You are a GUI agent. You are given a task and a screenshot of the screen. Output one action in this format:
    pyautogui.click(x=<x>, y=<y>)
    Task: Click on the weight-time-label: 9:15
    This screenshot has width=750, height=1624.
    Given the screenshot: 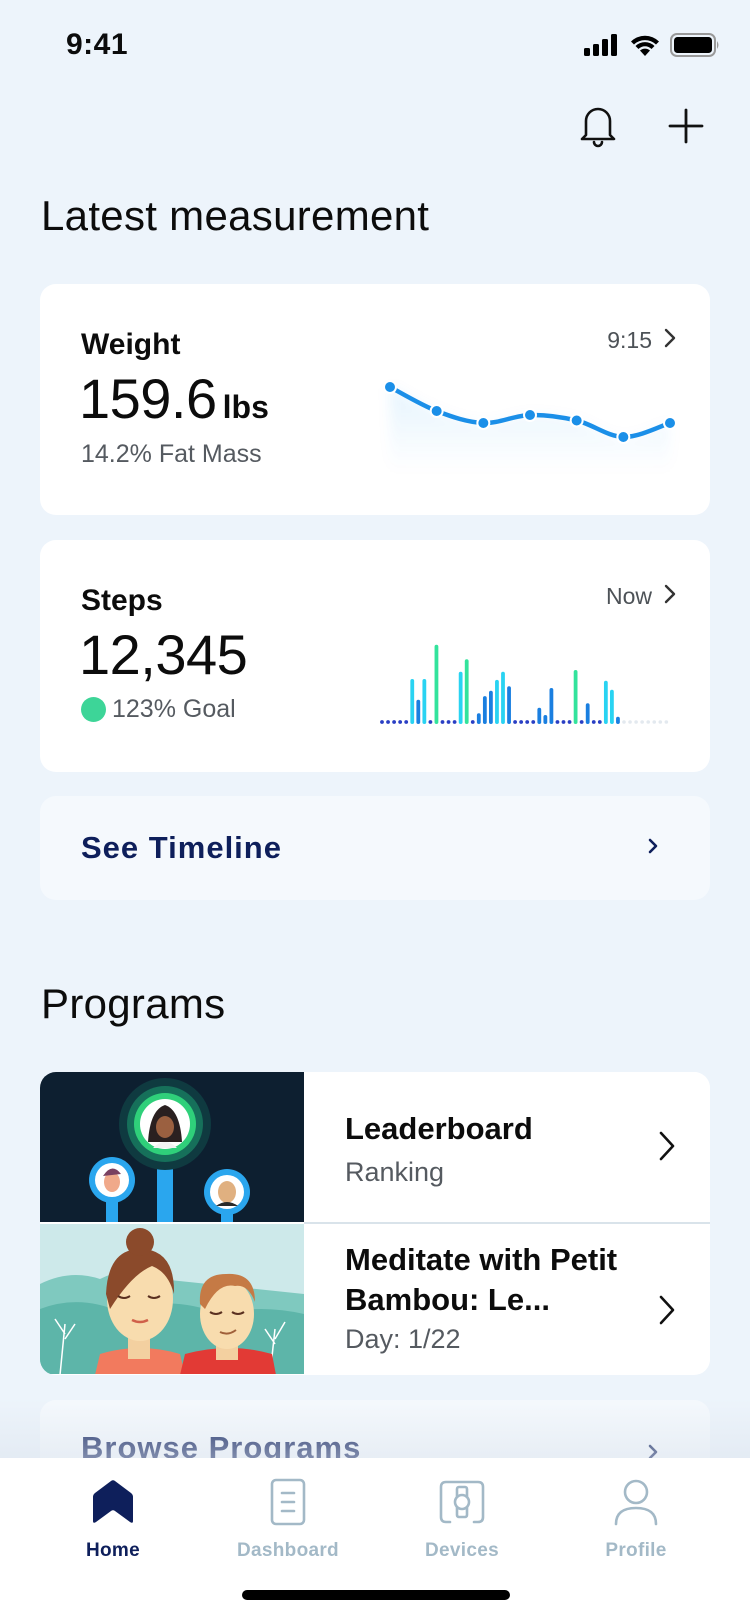 What is the action you would take?
    pyautogui.click(x=629, y=340)
    